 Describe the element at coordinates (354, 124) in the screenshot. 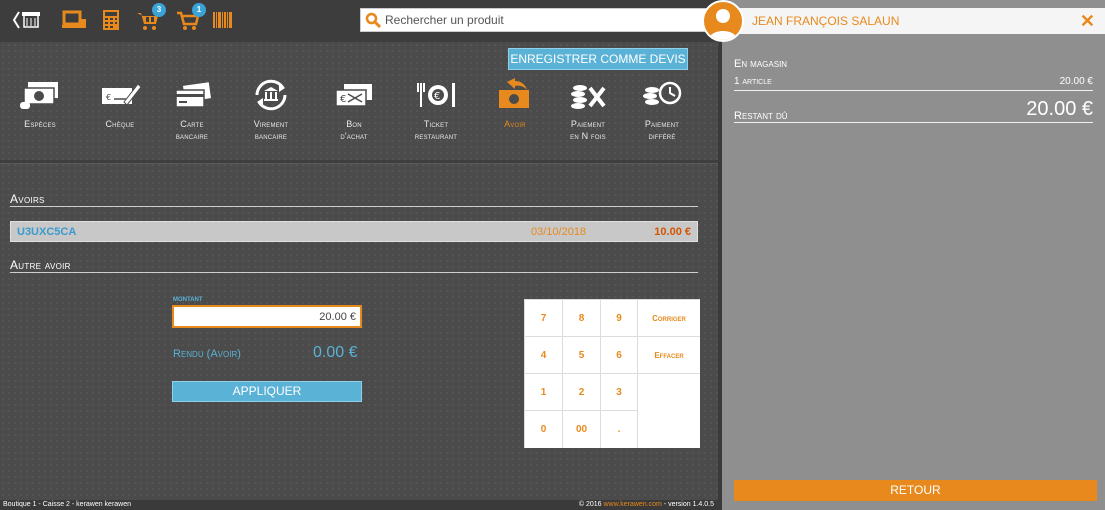

I see `payment-method-label: Bon` at that location.